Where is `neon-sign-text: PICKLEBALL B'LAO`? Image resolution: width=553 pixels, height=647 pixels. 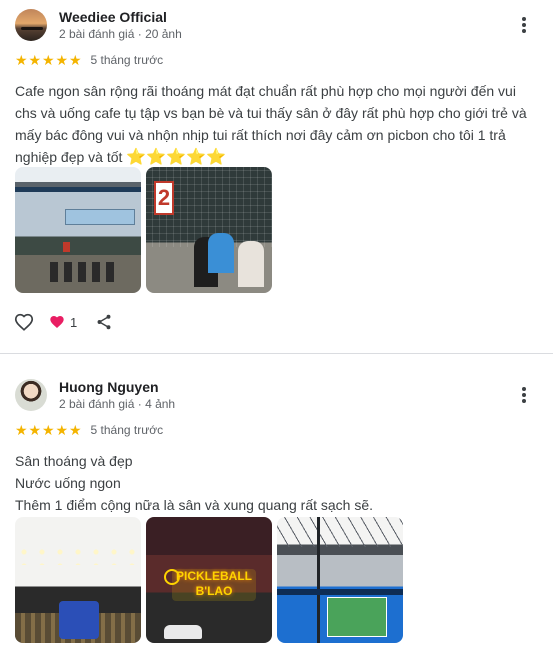
neon-sign-text: PICKLEBALL B'LAO is located at coordinates (214, 585).